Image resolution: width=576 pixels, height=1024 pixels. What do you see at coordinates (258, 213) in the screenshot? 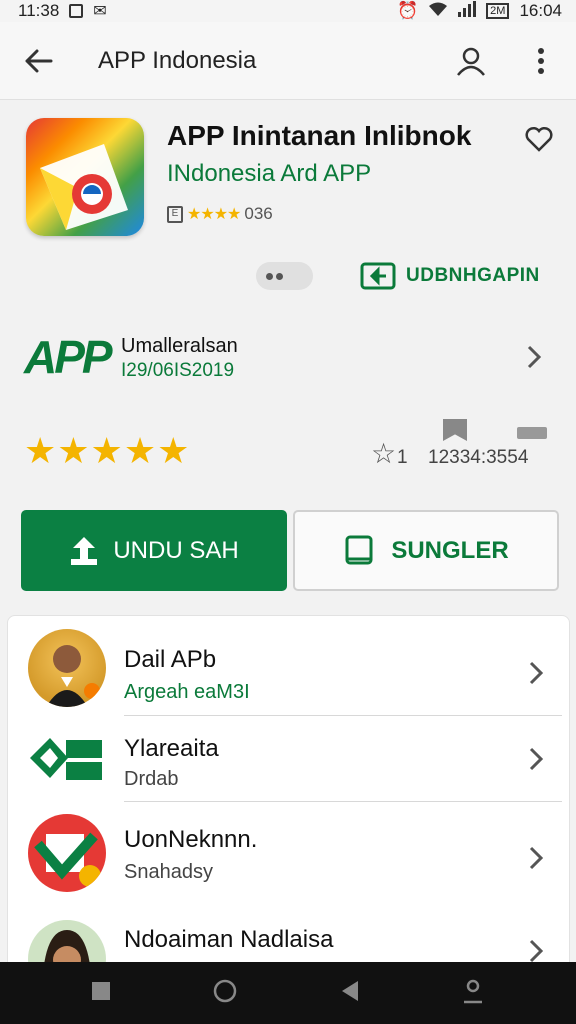
I see `meta-count: 036` at bounding box center [258, 213].